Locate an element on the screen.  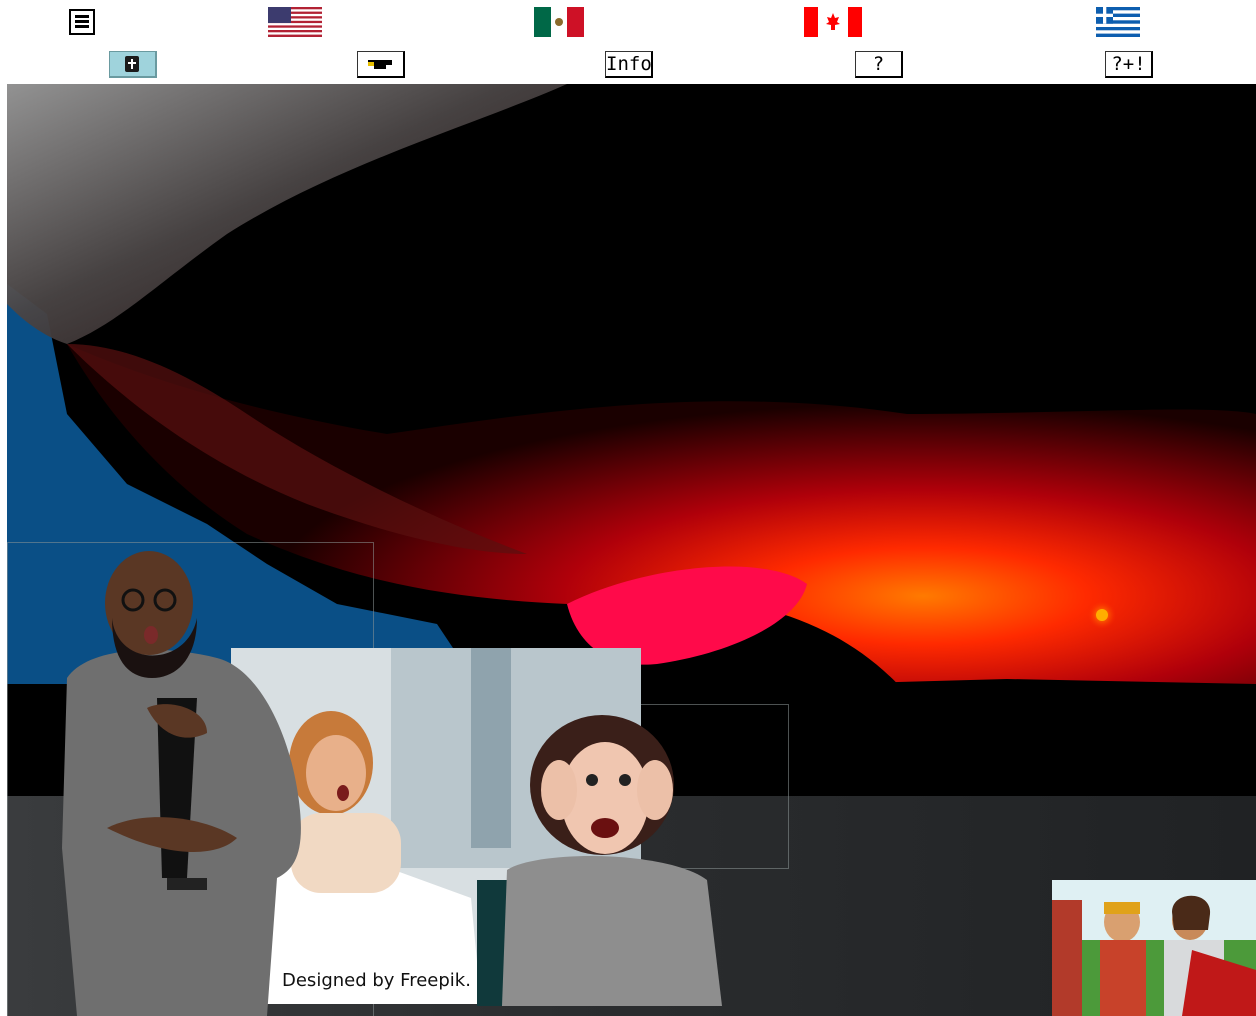
bible-cross-icon is located at coordinates (132, 64).